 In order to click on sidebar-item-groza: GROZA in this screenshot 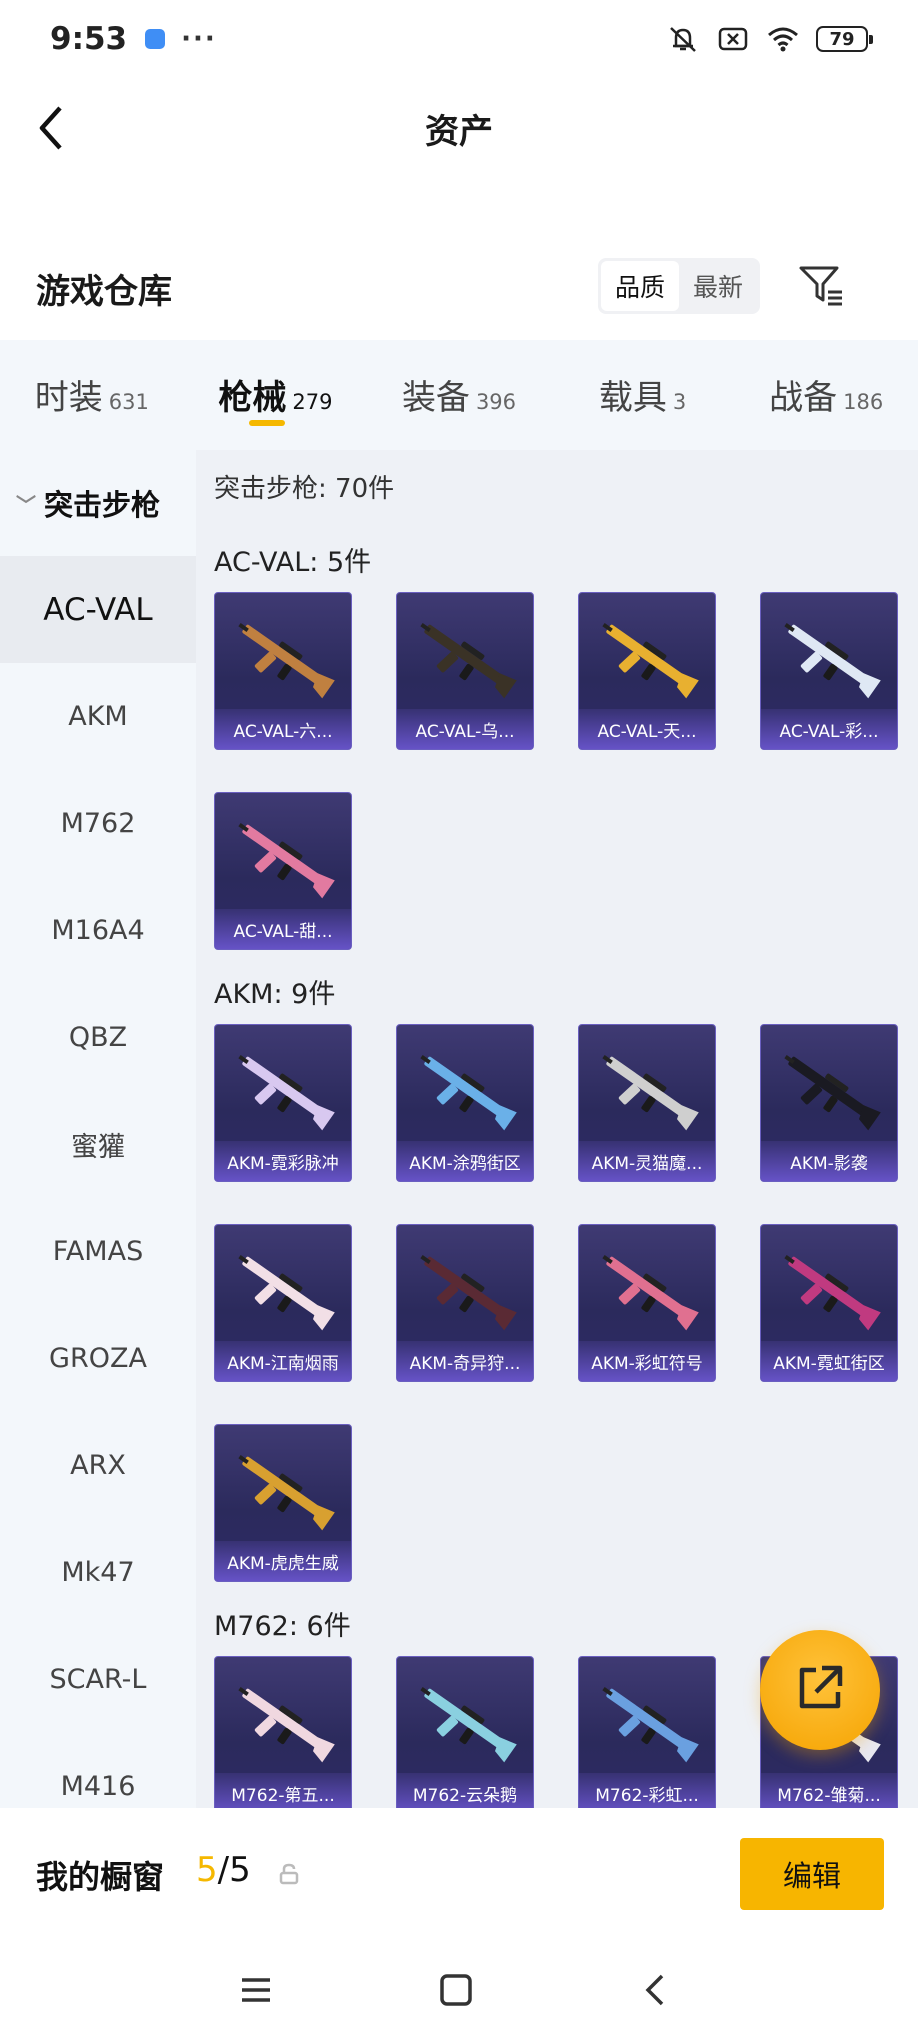, I will do `click(98, 1358)`.